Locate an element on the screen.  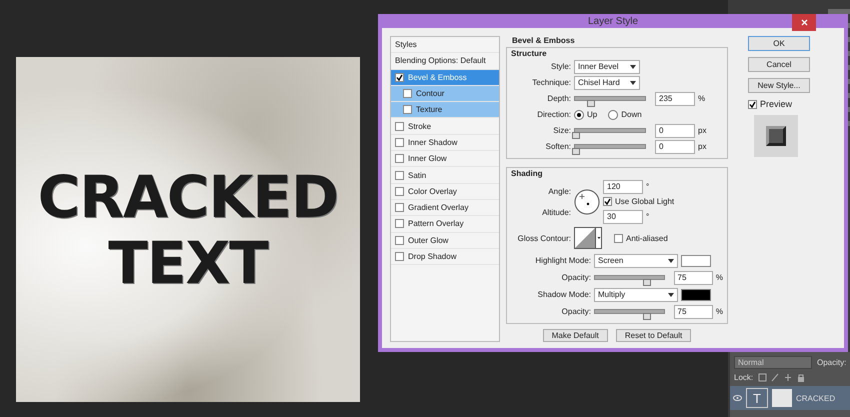
radio-label: Down is located at coordinates (631, 114).